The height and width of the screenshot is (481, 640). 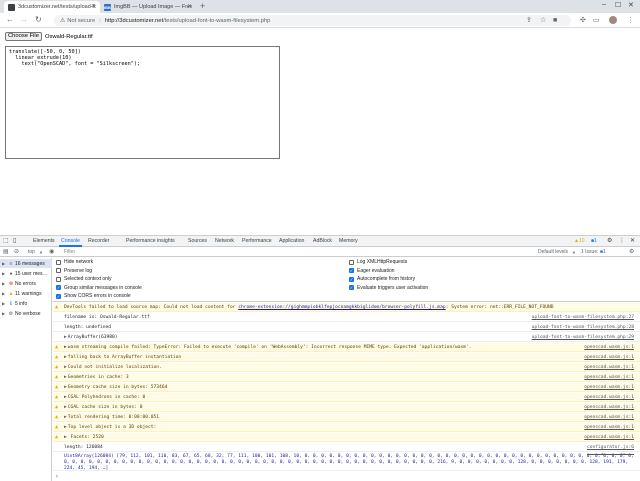 I want to click on tab-elements: Elements, so click(x=44, y=241).